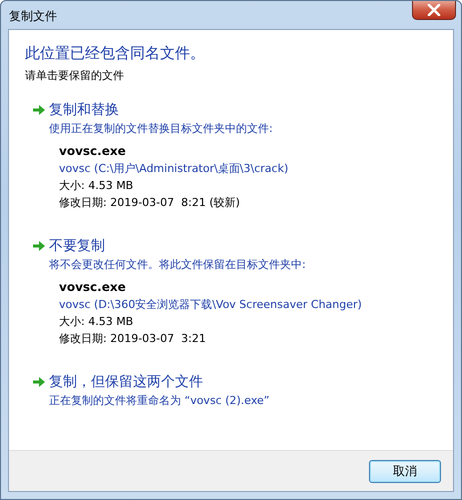 The height and width of the screenshot is (500, 462). What do you see at coordinates (126, 382) in the screenshot?
I see `option-link: 复制，但保留这两个文件` at bounding box center [126, 382].